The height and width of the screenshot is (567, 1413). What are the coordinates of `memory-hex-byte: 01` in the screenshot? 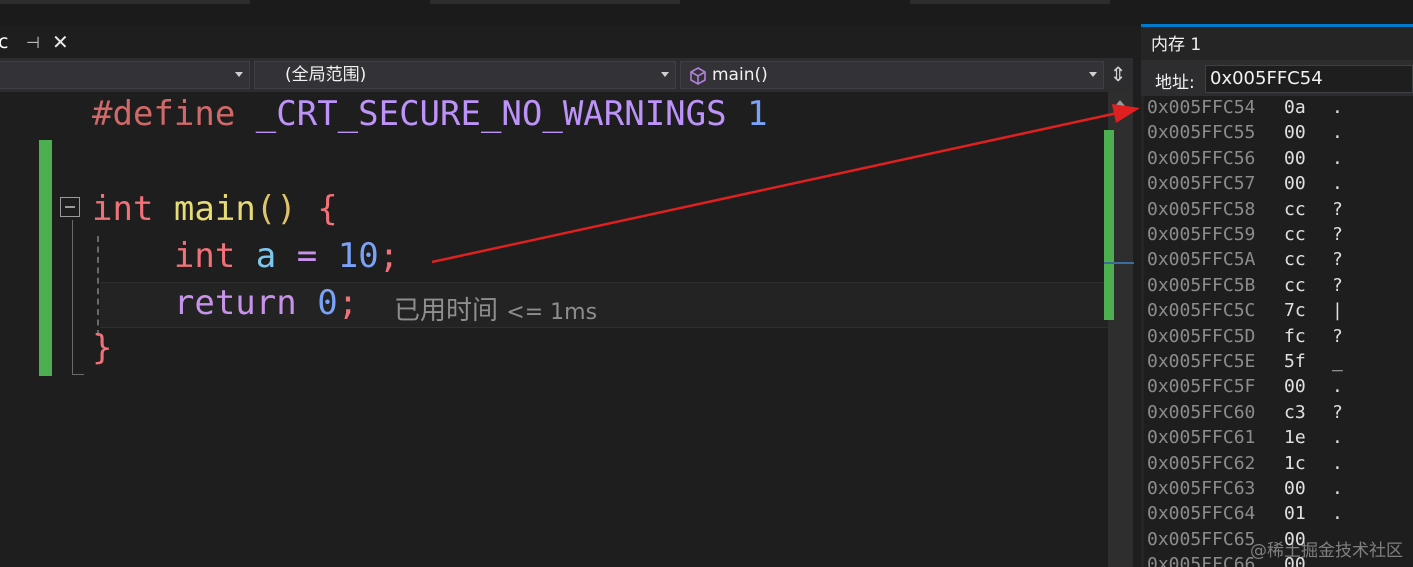 It's located at (1295, 514).